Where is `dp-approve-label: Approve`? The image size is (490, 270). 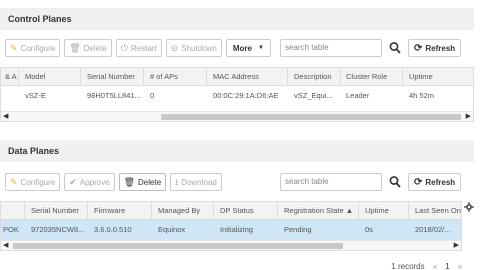 dp-approve-label: Approve is located at coordinates (94, 182).